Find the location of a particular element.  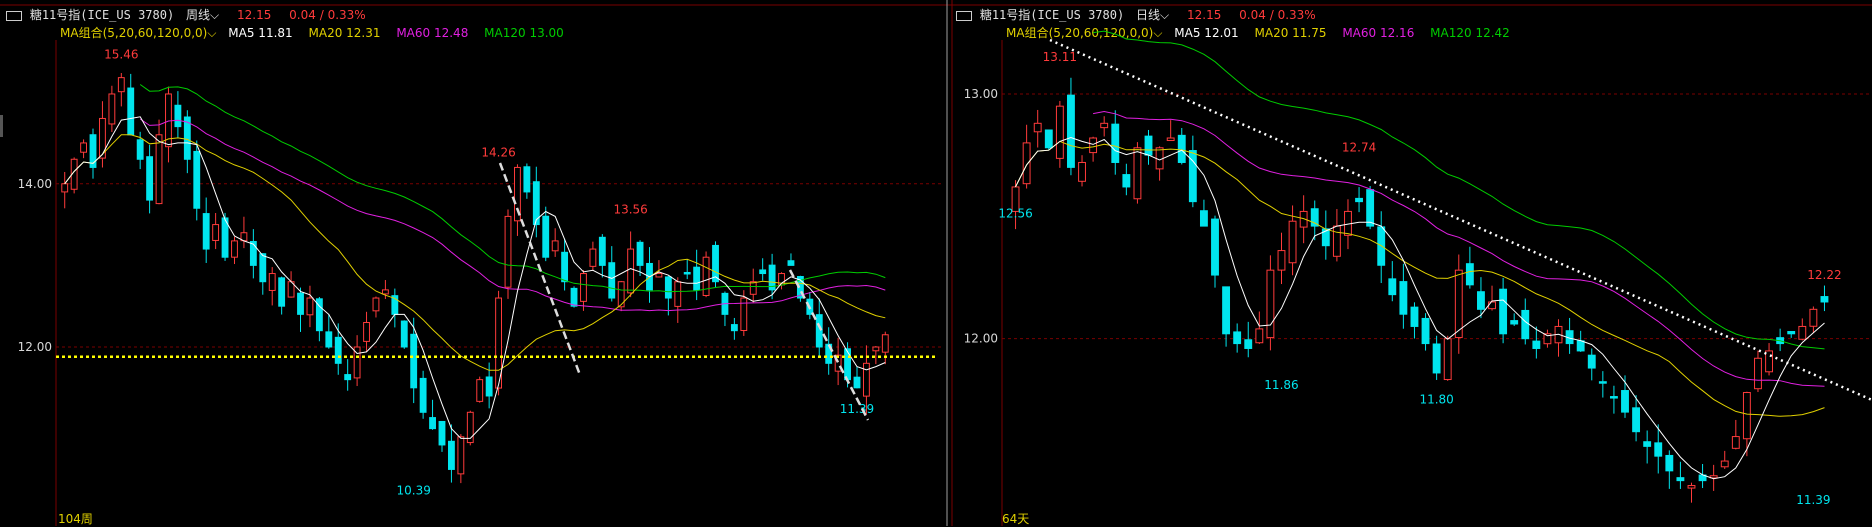

weekly-ma60-line is located at coordinates (512, 215).